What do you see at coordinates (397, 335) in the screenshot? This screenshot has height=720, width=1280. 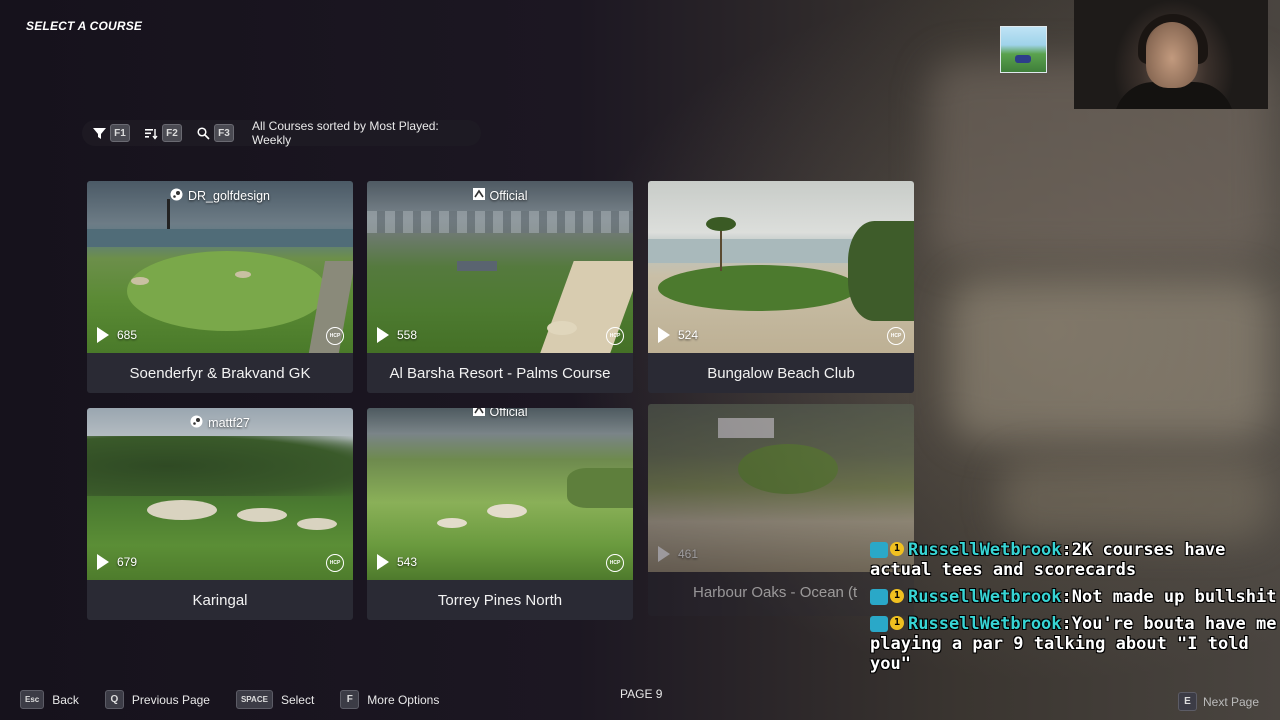 I see `play-count: 558` at bounding box center [397, 335].